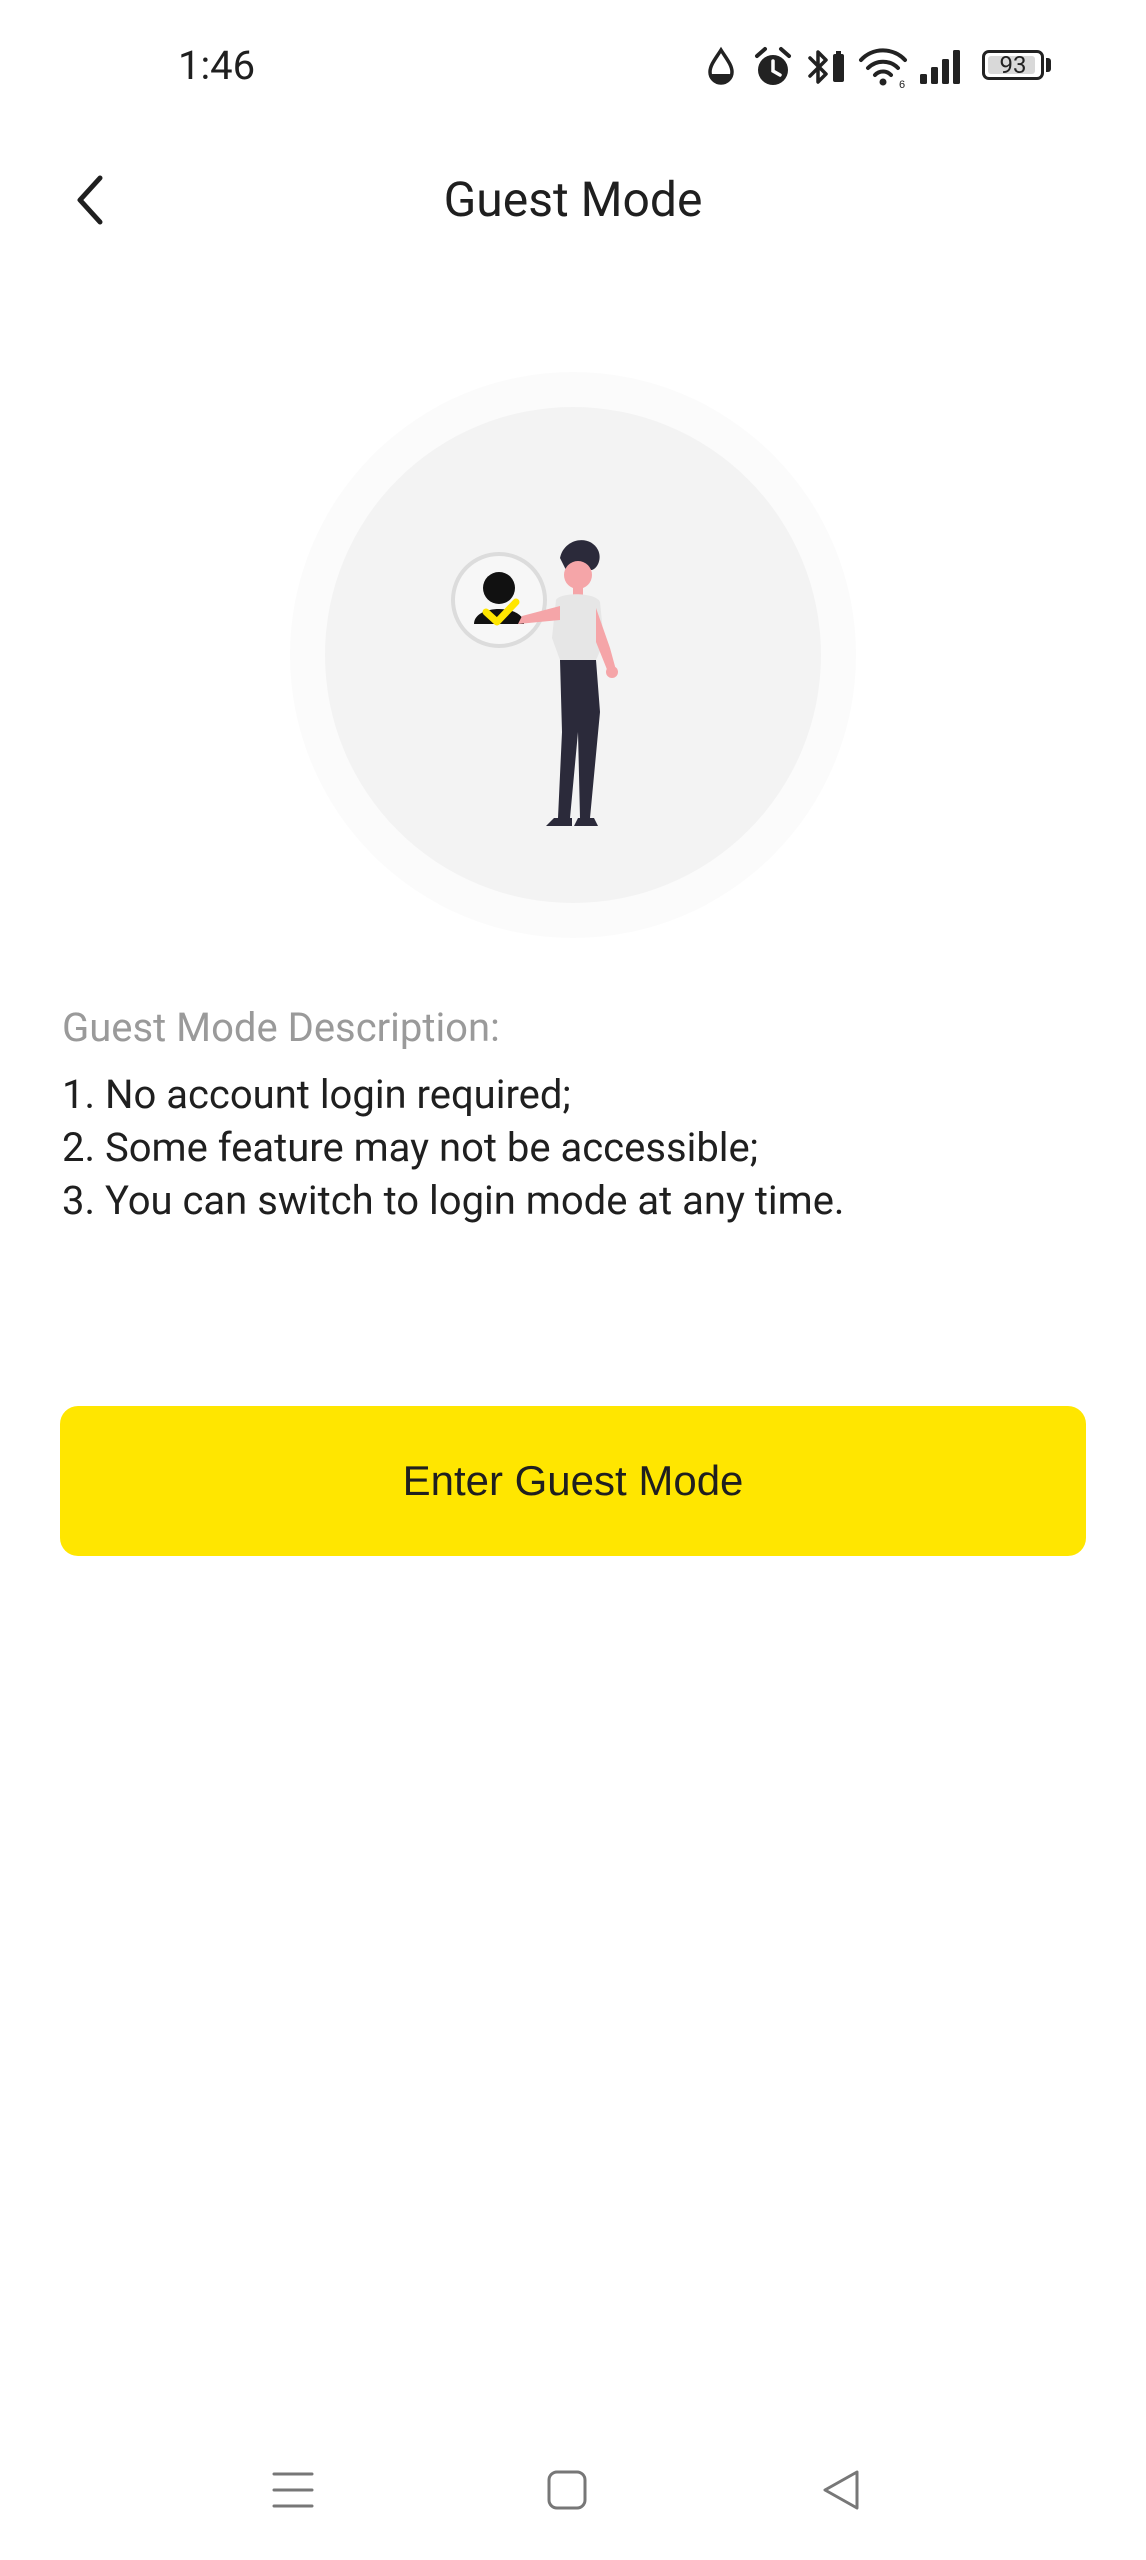 The width and height of the screenshot is (1146, 2560). I want to click on description-heading: Guest Mode Description:, so click(281, 1027).